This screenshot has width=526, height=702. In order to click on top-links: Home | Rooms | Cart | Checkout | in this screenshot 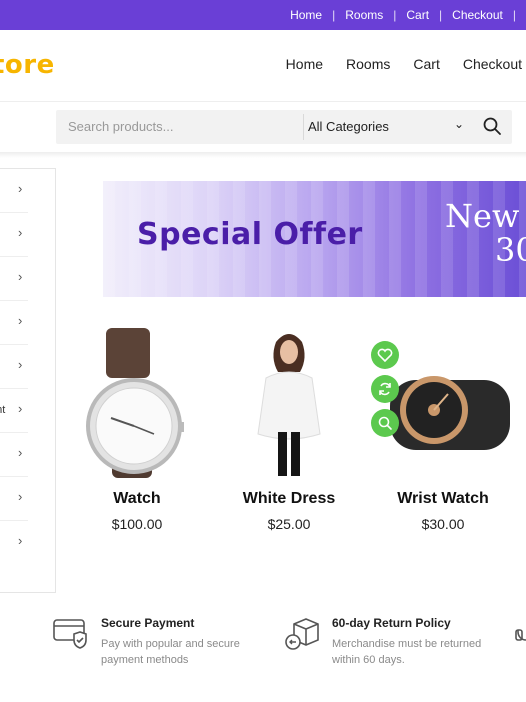, I will do `click(408, 15)`.